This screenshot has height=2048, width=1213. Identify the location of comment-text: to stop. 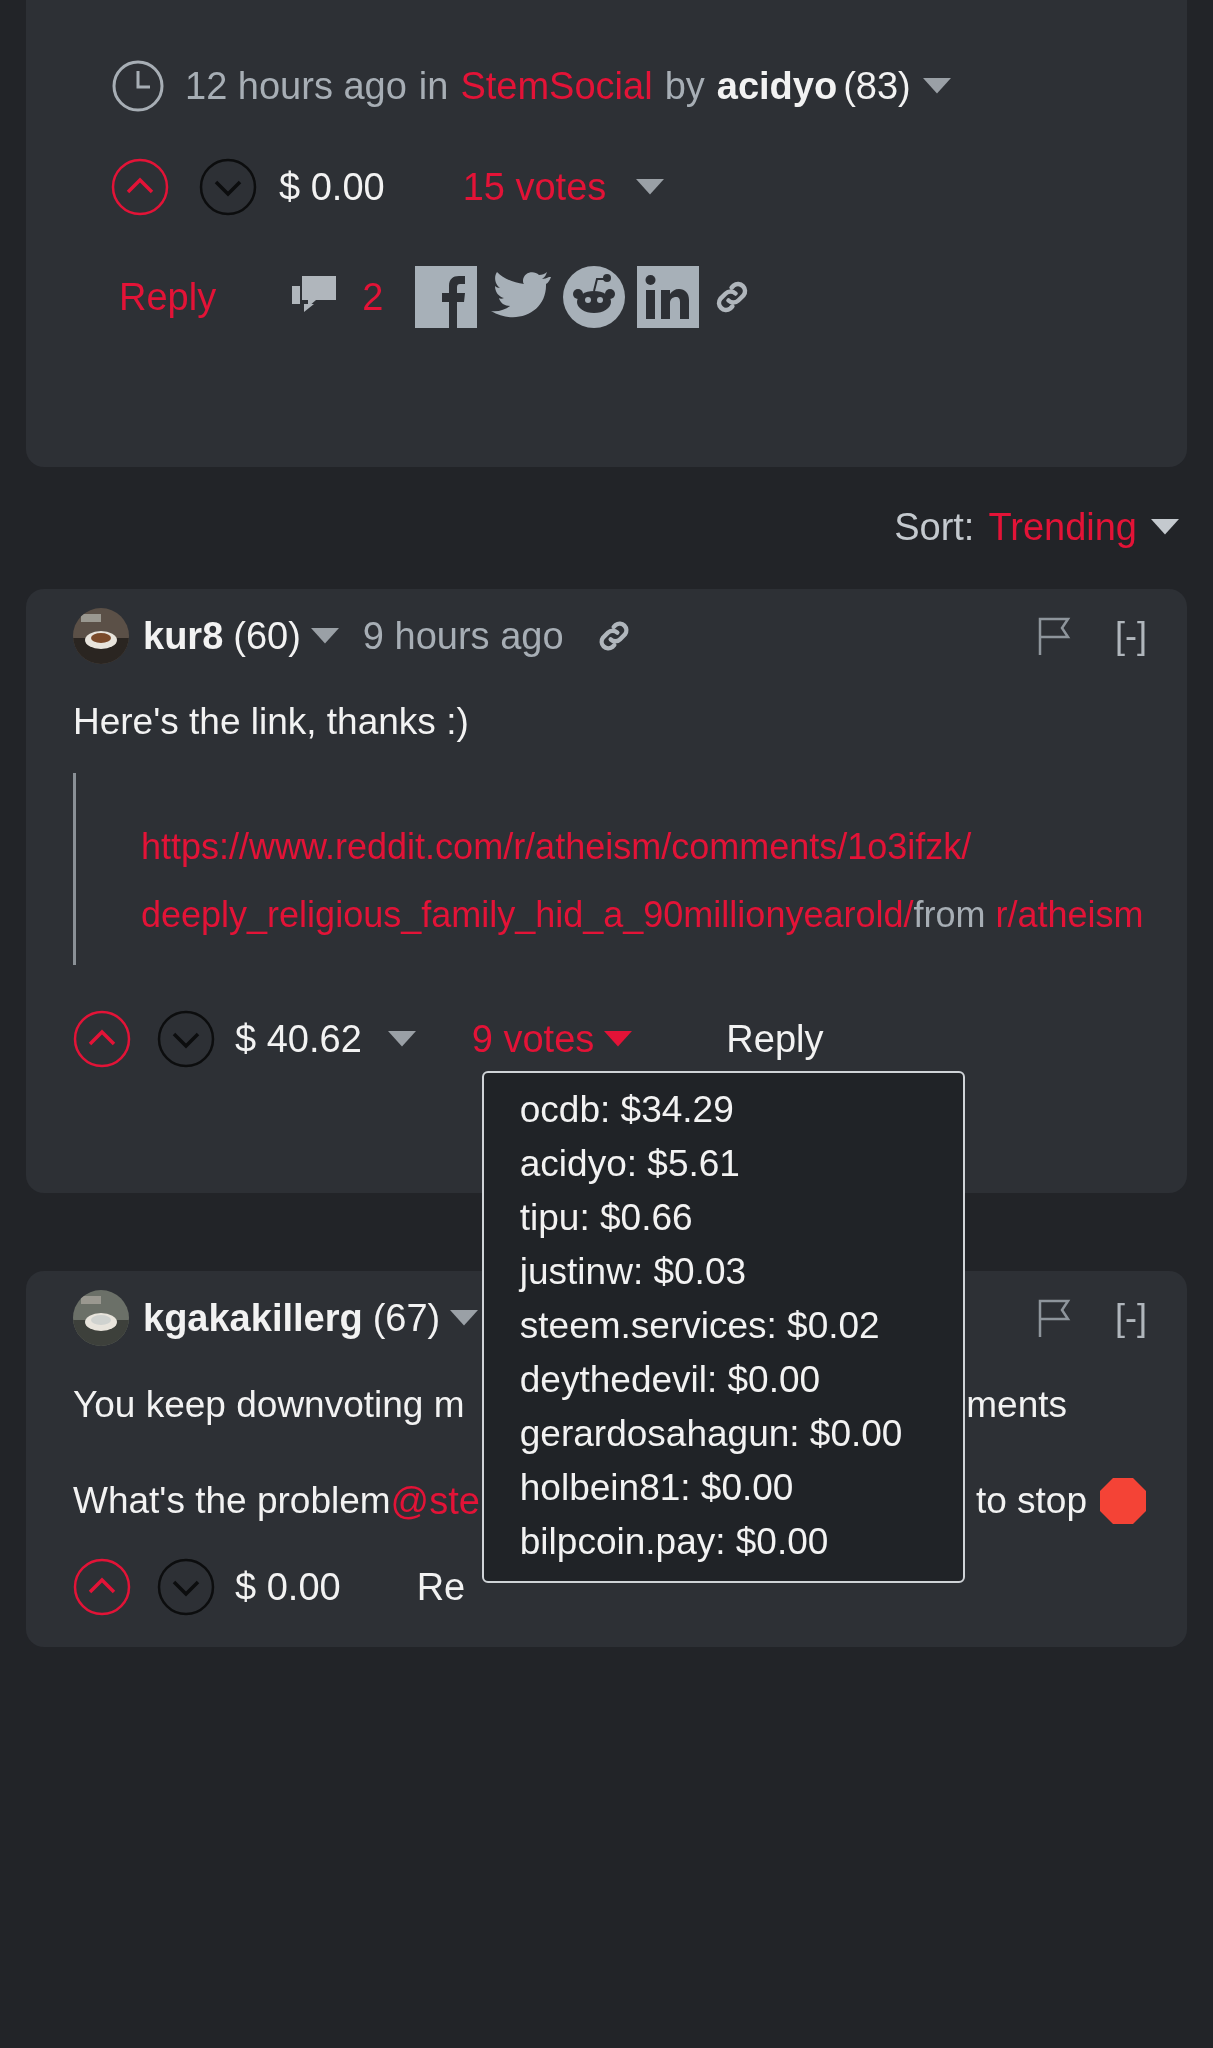
(1031, 1501).